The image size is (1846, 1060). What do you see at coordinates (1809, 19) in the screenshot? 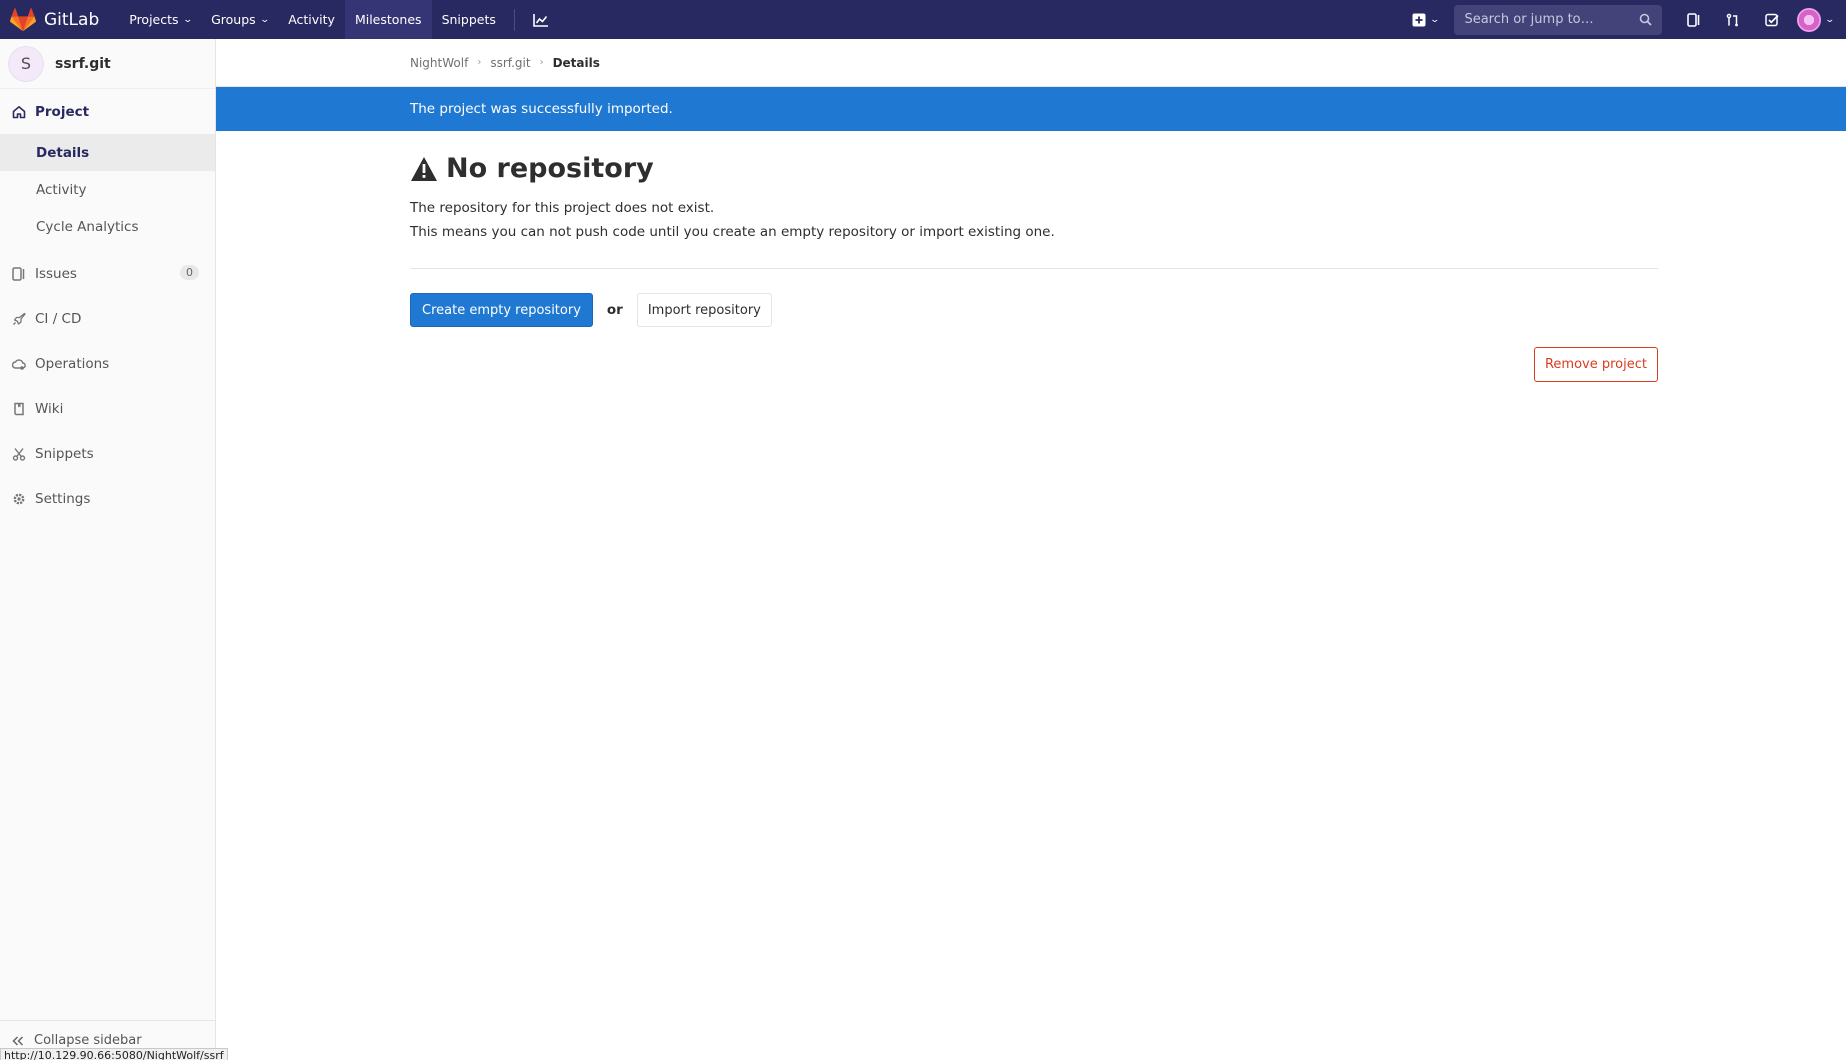
I see `avatar` at bounding box center [1809, 19].